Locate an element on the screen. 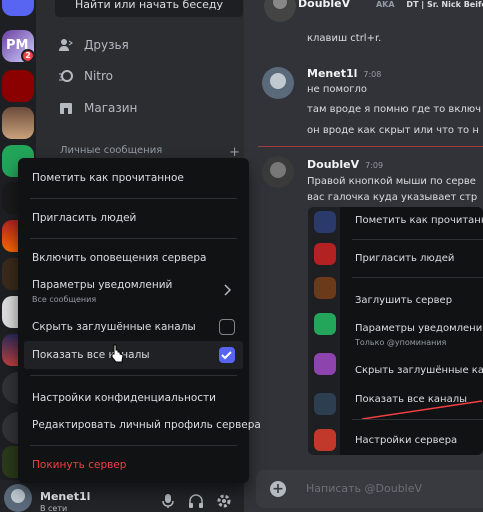 This screenshot has width=483, height=512. nav-shop: Магазин is located at coordinates (97, 108).